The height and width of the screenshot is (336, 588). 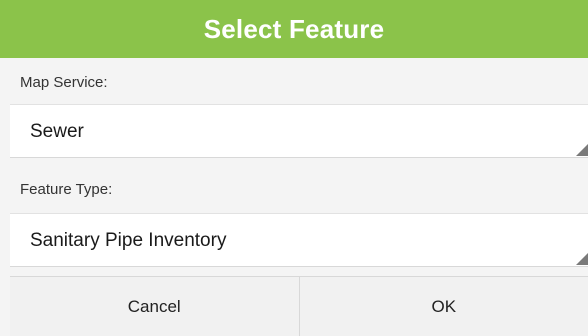 I want to click on cancel-button: Cancel, so click(x=155, y=306).